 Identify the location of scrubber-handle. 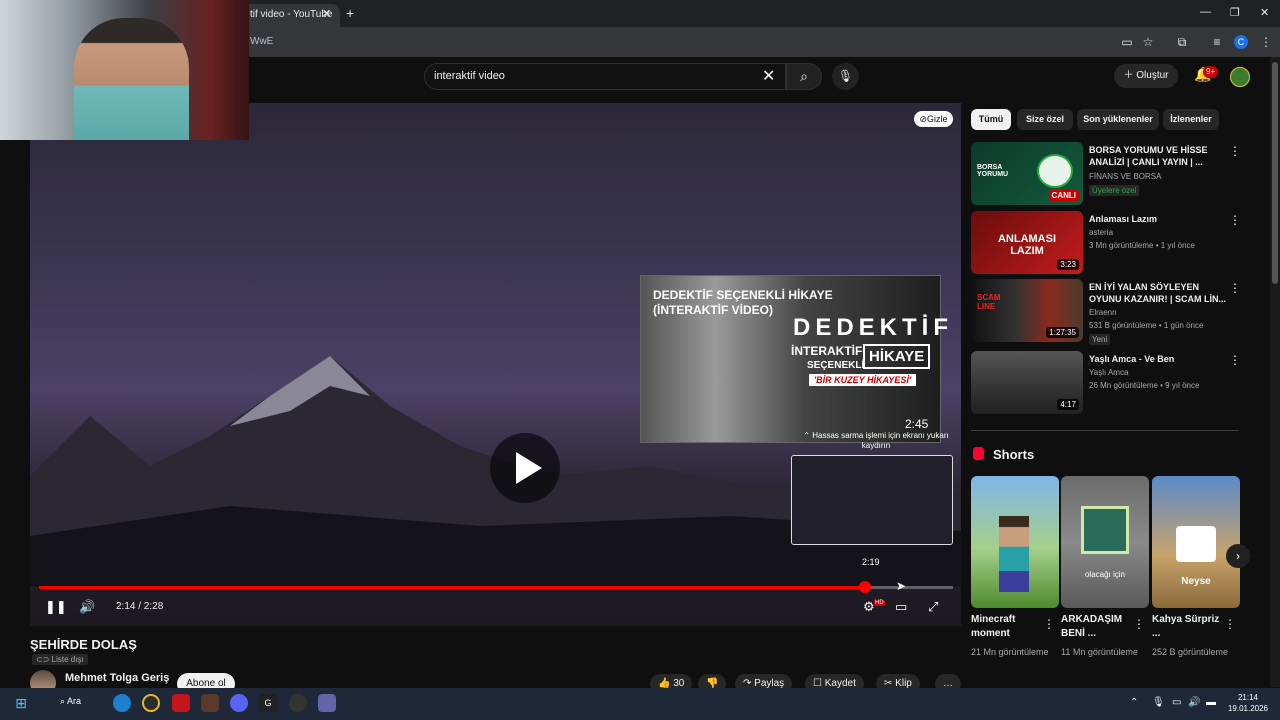
(865, 587).